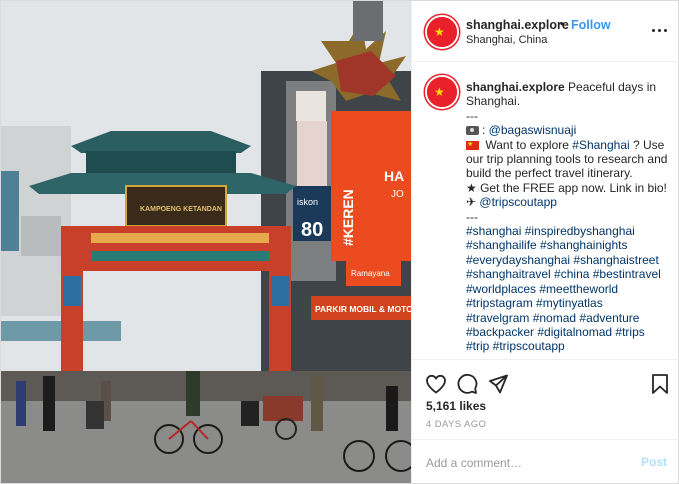 The height and width of the screenshot is (484, 679). I want to click on svg-text: Ramayana, so click(370, 273).